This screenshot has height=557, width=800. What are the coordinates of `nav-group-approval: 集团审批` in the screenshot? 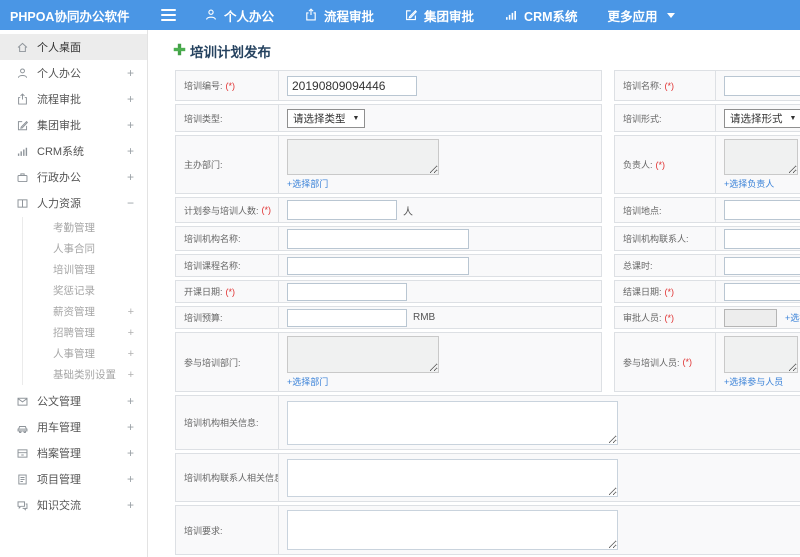 It's located at (439, 15).